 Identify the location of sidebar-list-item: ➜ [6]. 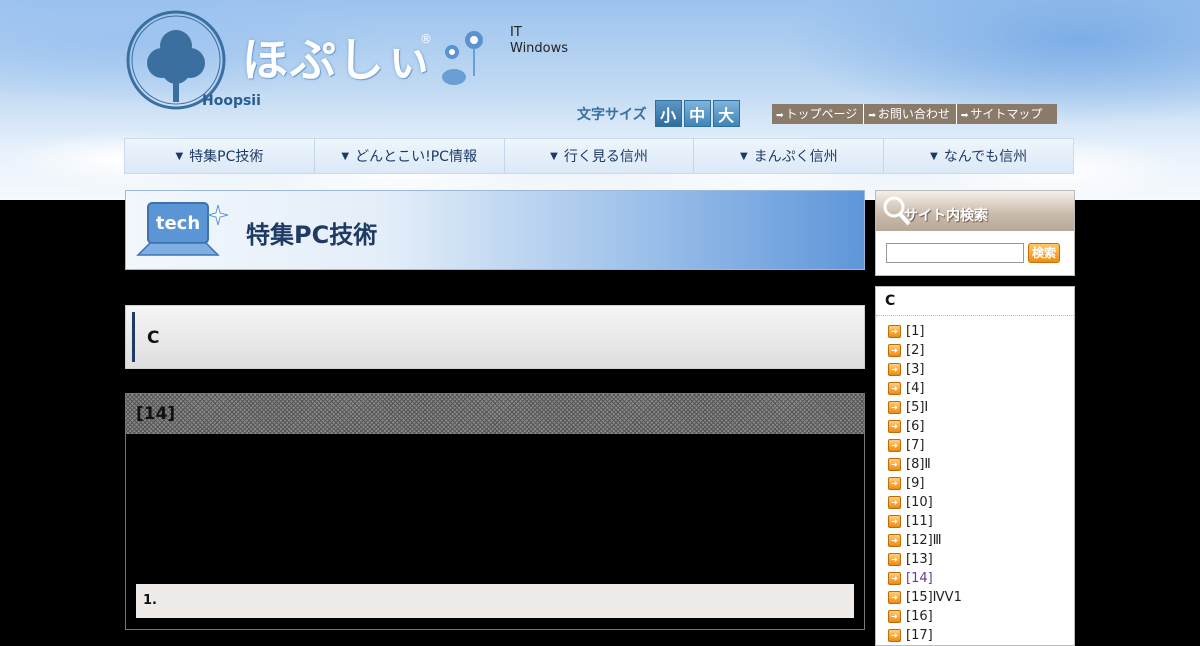
(975, 426).